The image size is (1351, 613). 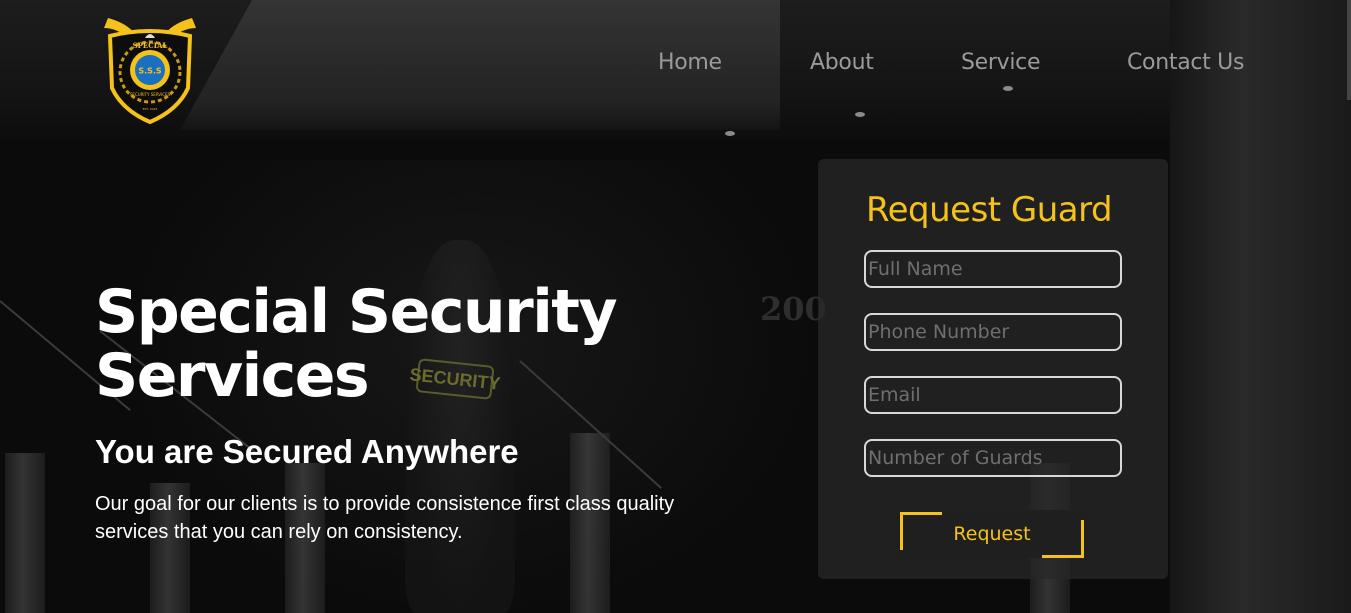 I want to click on scrollbar, so click(x=1349, y=50).